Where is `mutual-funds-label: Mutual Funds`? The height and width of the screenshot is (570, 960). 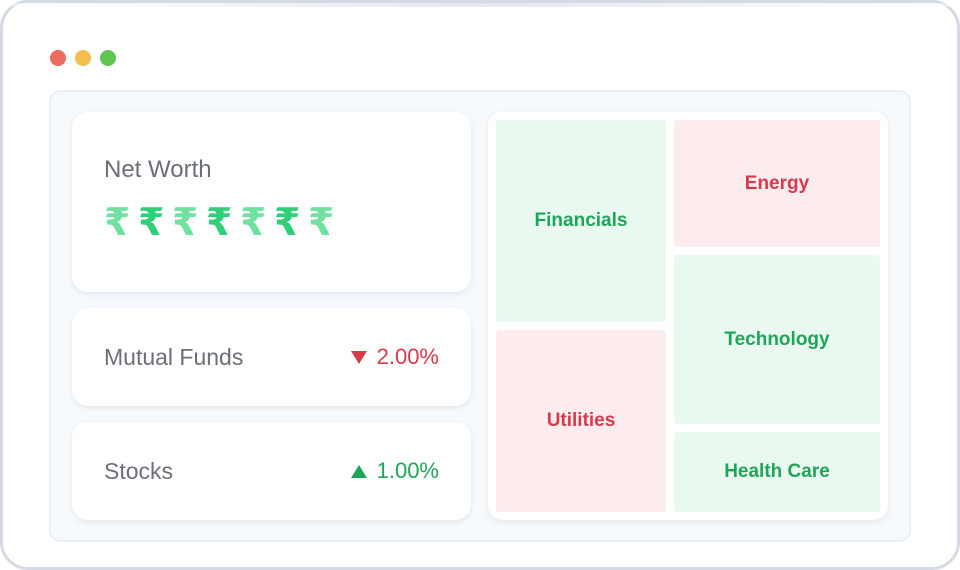 mutual-funds-label: Mutual Funds is located at coordinates (174, 357).